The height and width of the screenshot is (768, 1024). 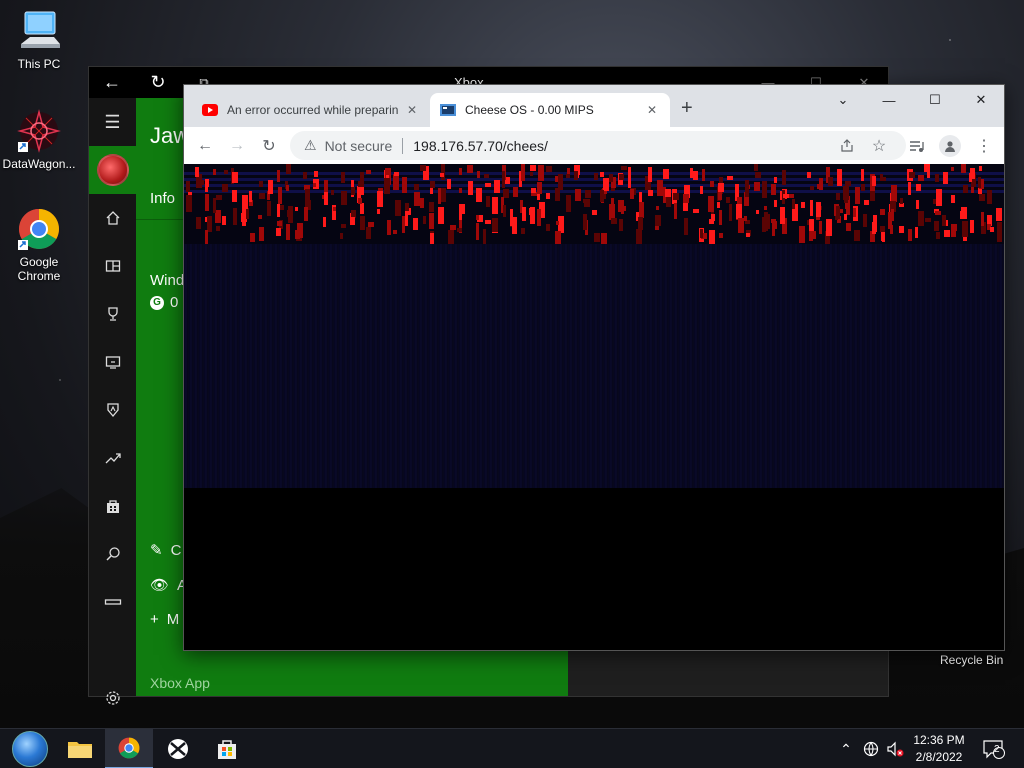 I want to click on reload-icon: ↻, so click(x=269, y=146).